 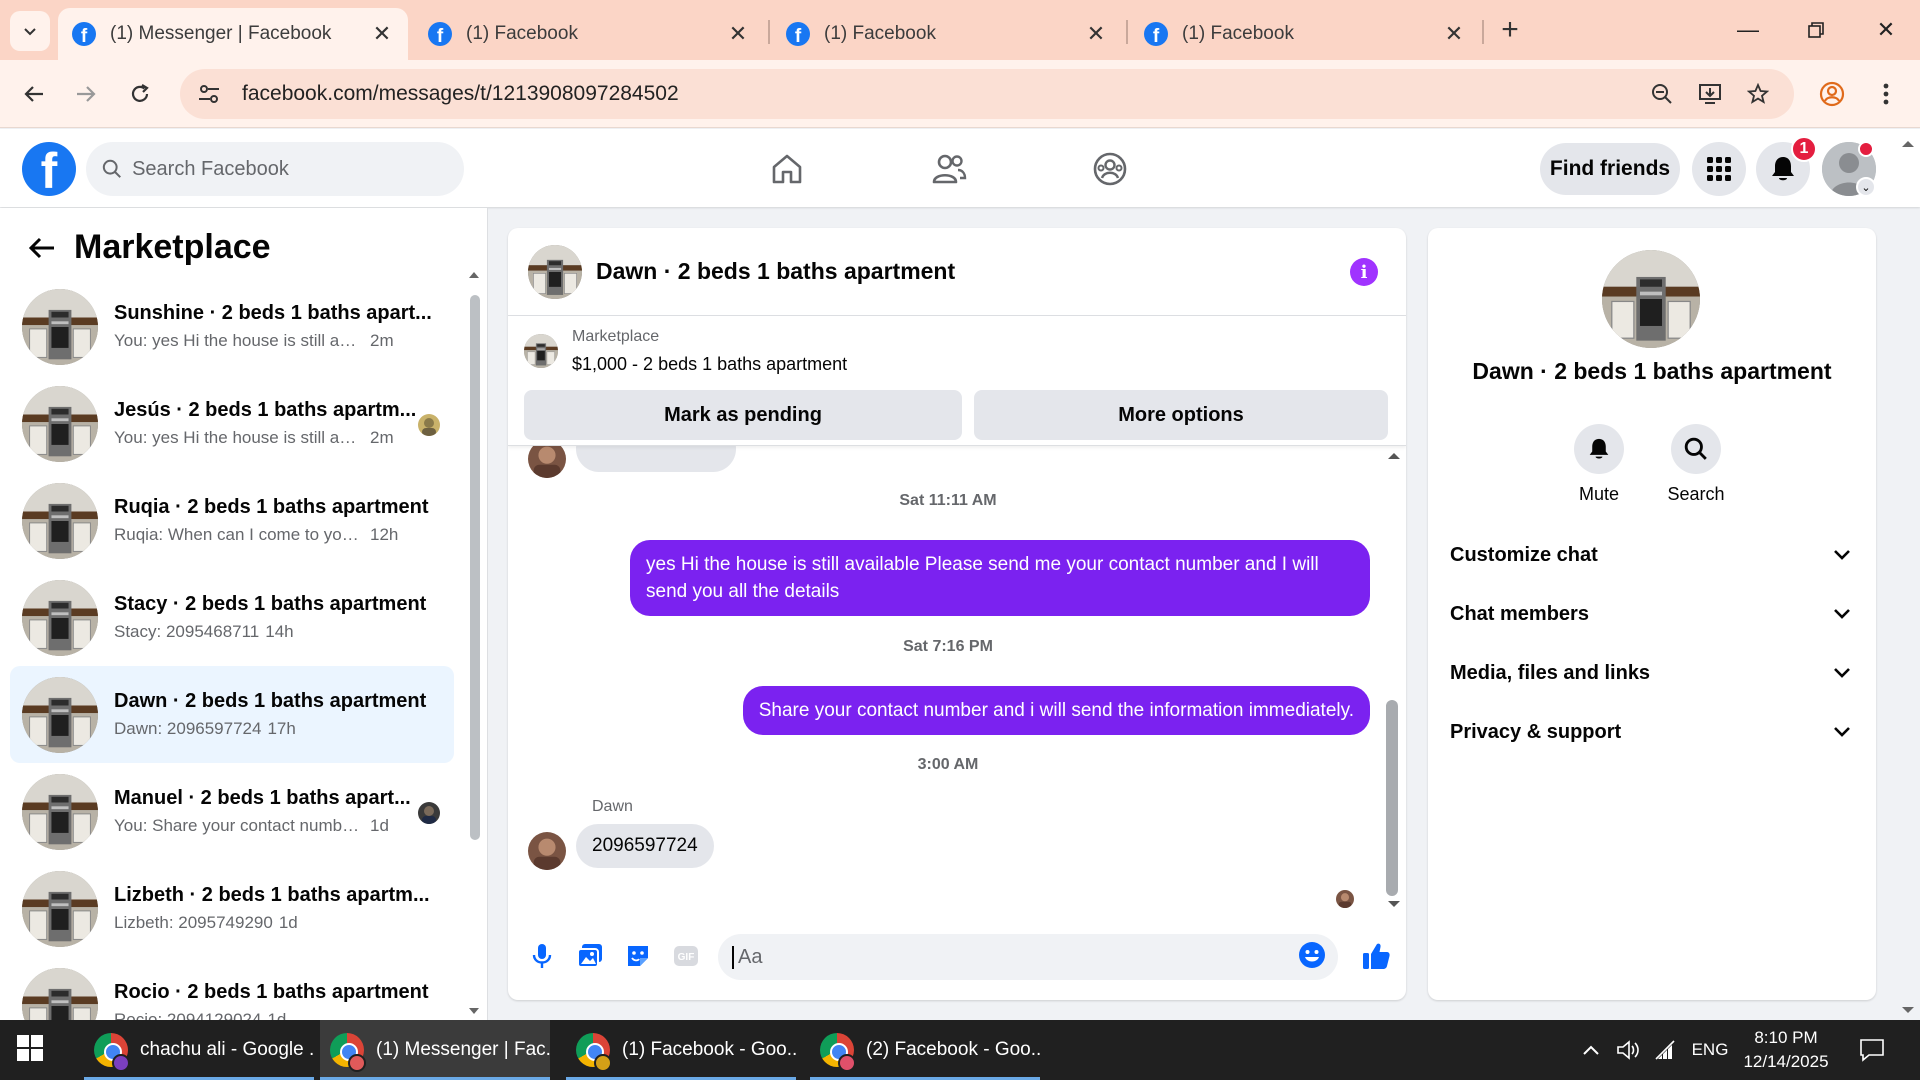 I want to click on search-icon, so click(x=111, y=168).